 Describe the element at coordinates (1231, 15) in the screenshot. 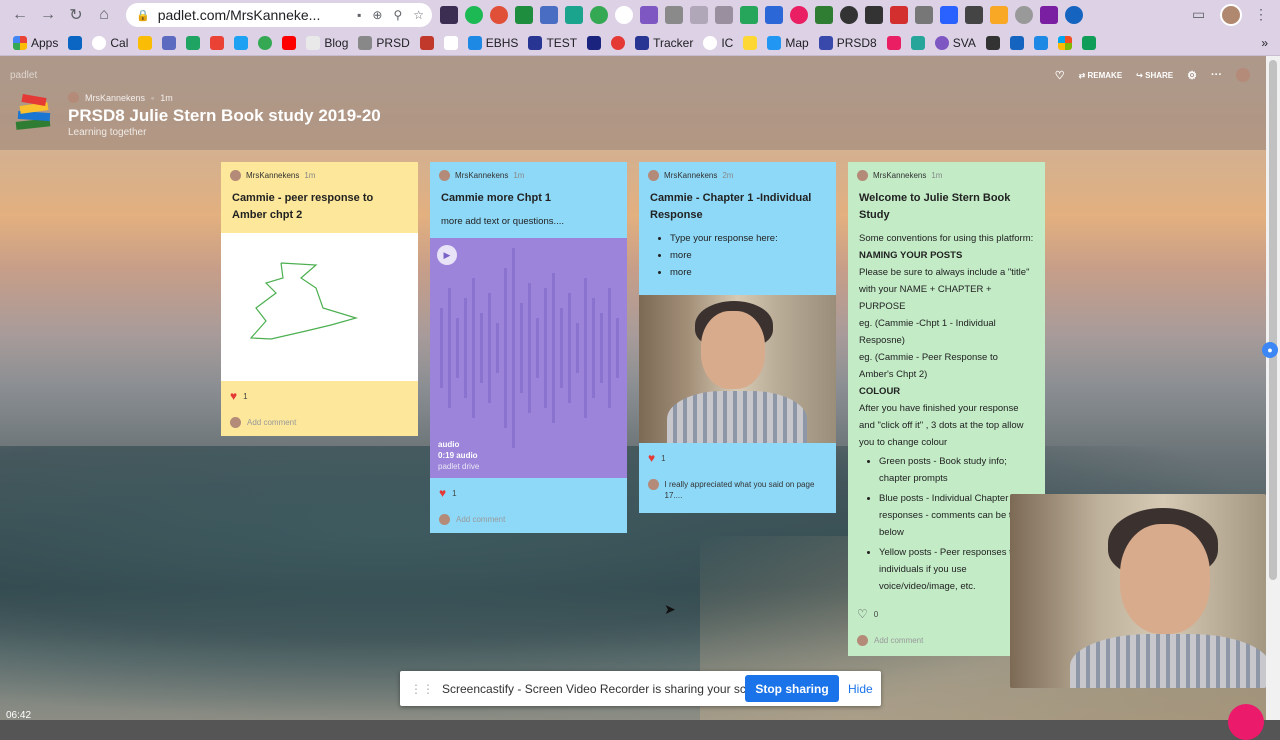

I see `profile-avatar` at that location.